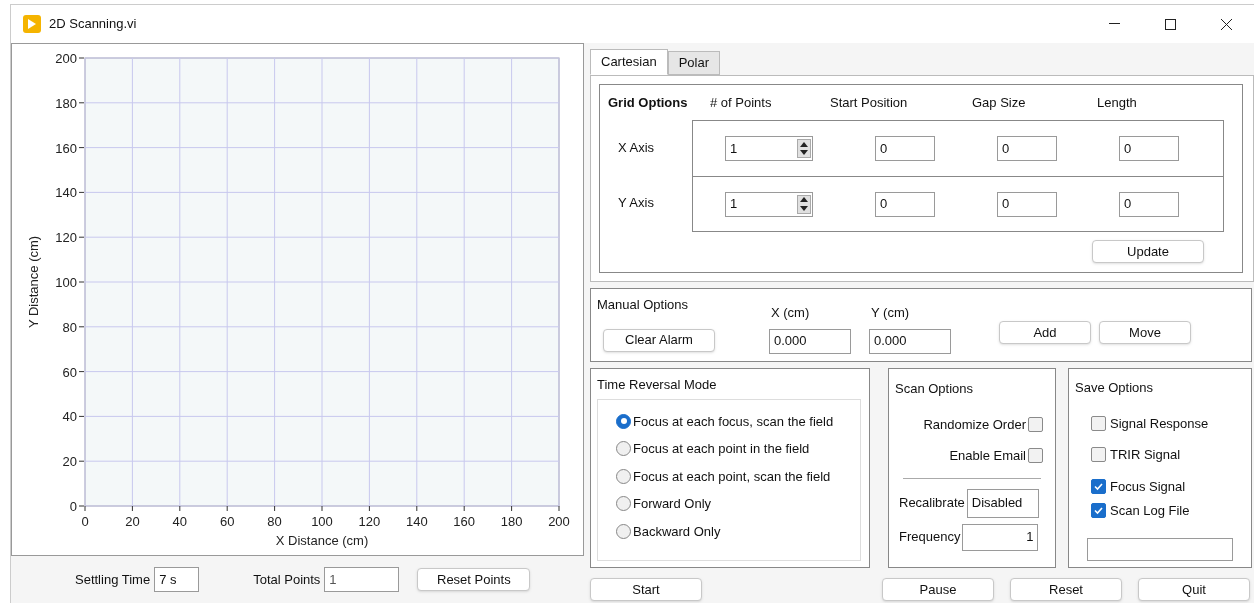 The image size is (1254, 603). What do you see at coordinates (930, 537) in the screenshot?
I see `frequency-label: Frequency` at bounding box center [930, 537].